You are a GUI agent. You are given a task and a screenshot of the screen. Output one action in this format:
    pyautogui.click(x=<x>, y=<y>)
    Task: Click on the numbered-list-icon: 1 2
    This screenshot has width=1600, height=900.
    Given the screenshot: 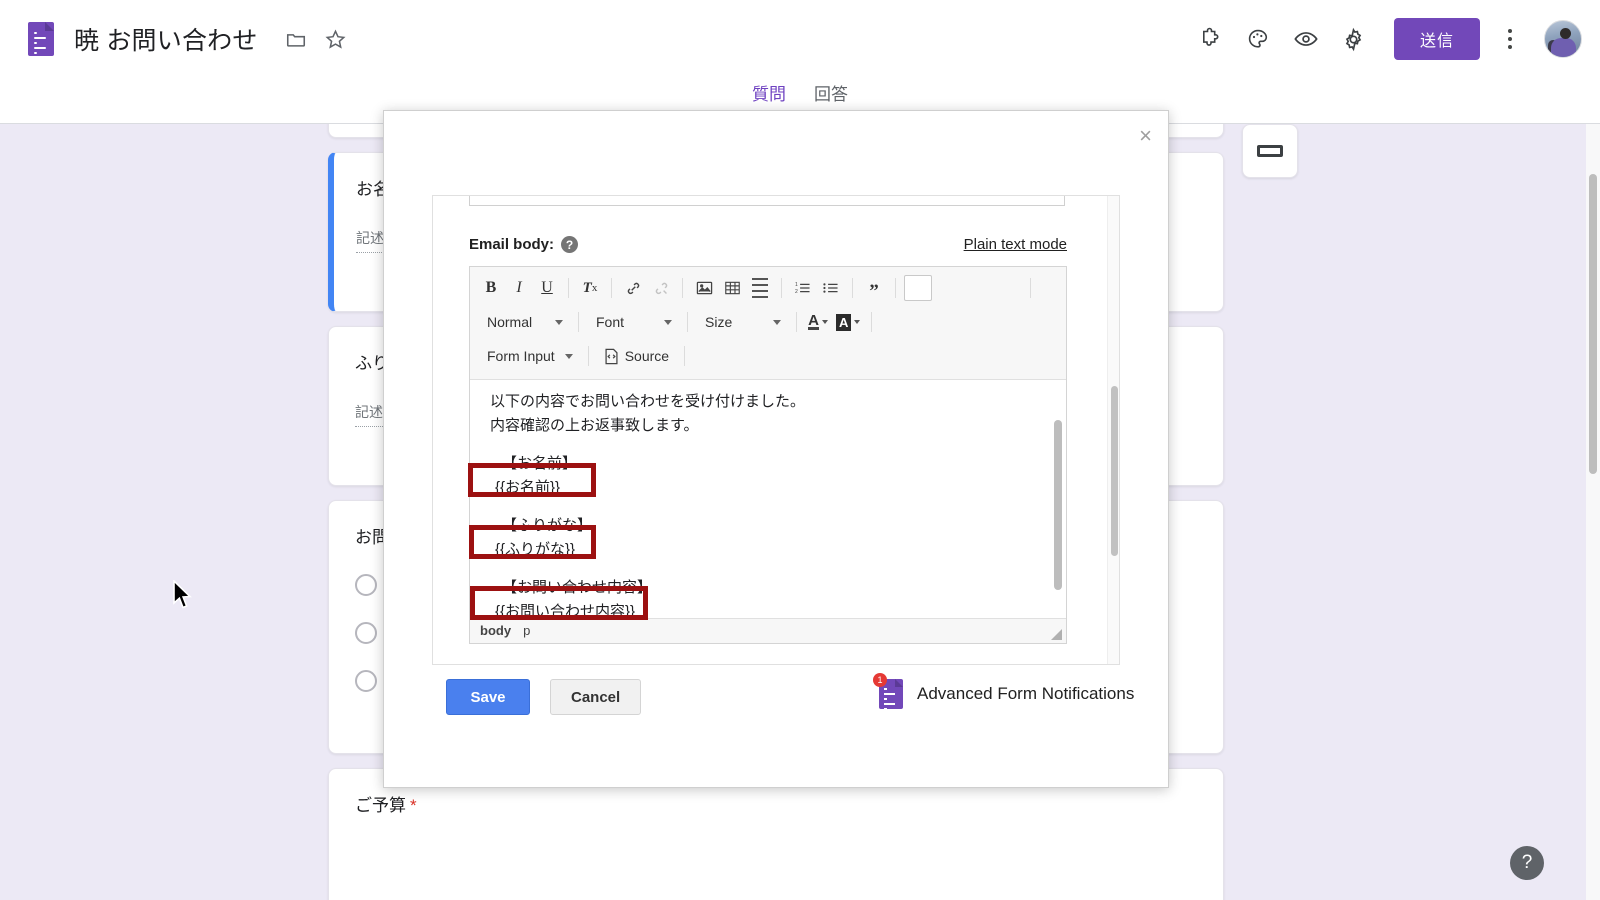 What is the action you would take?
    pyautogui.click(x=803, y=288)
    